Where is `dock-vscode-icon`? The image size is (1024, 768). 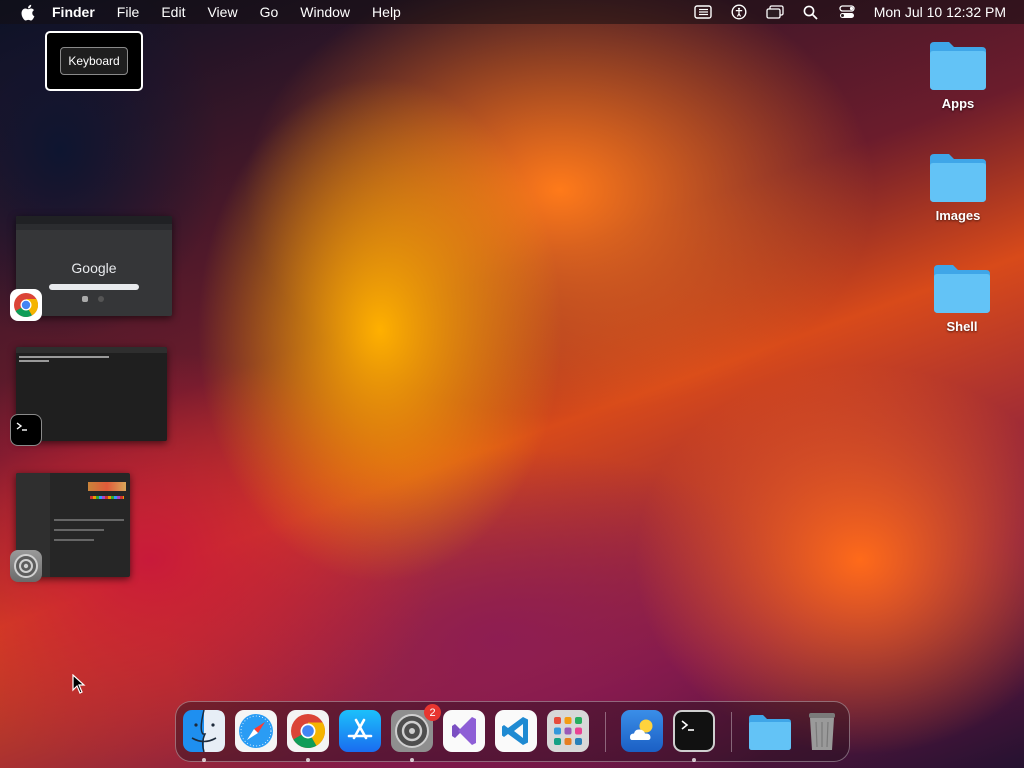 dock-vscode-icon is located at coordinates (516, 731).